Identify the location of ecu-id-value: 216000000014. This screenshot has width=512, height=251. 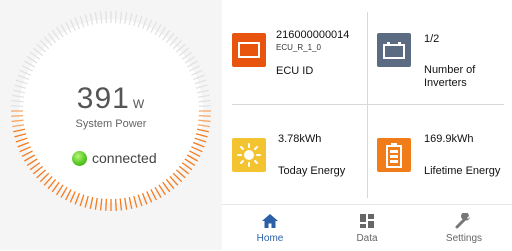
(313, 35).